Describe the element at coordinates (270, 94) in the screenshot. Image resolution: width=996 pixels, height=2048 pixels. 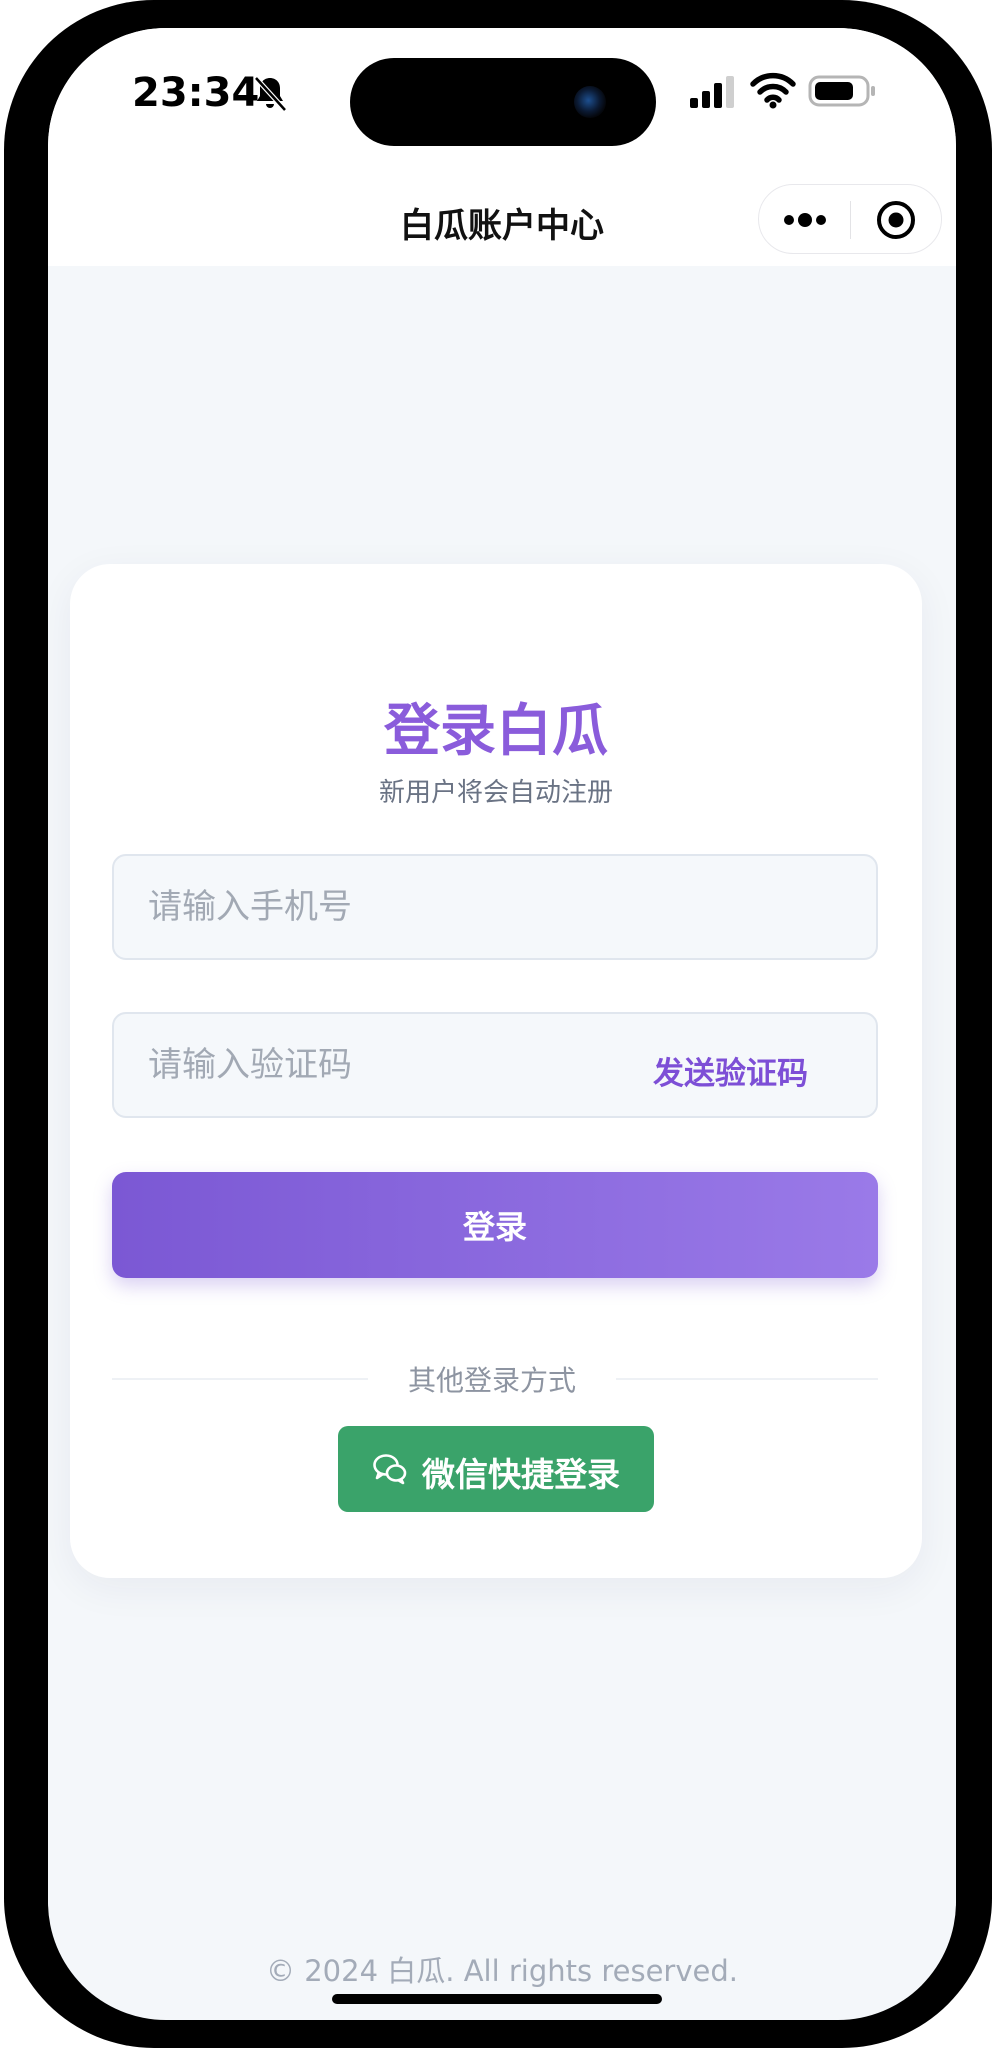
I see `bell-slash-icon` at that location.